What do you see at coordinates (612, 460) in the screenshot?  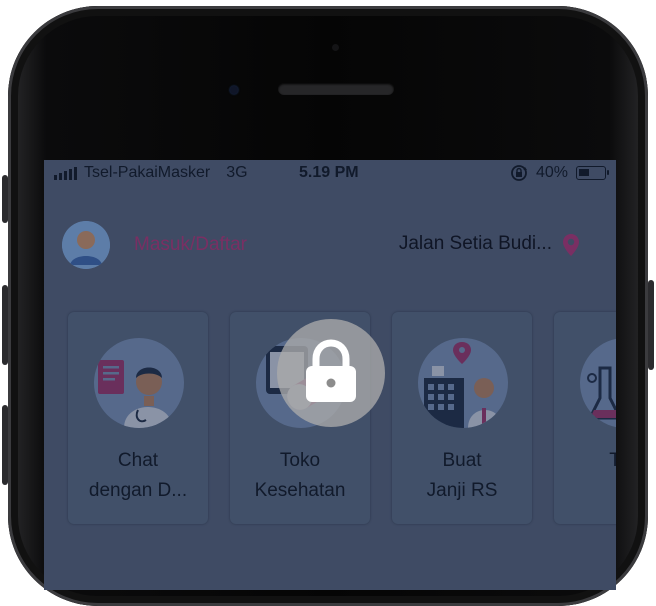 I see `menu-item-label: Tes` at bounding box center [612, 460].